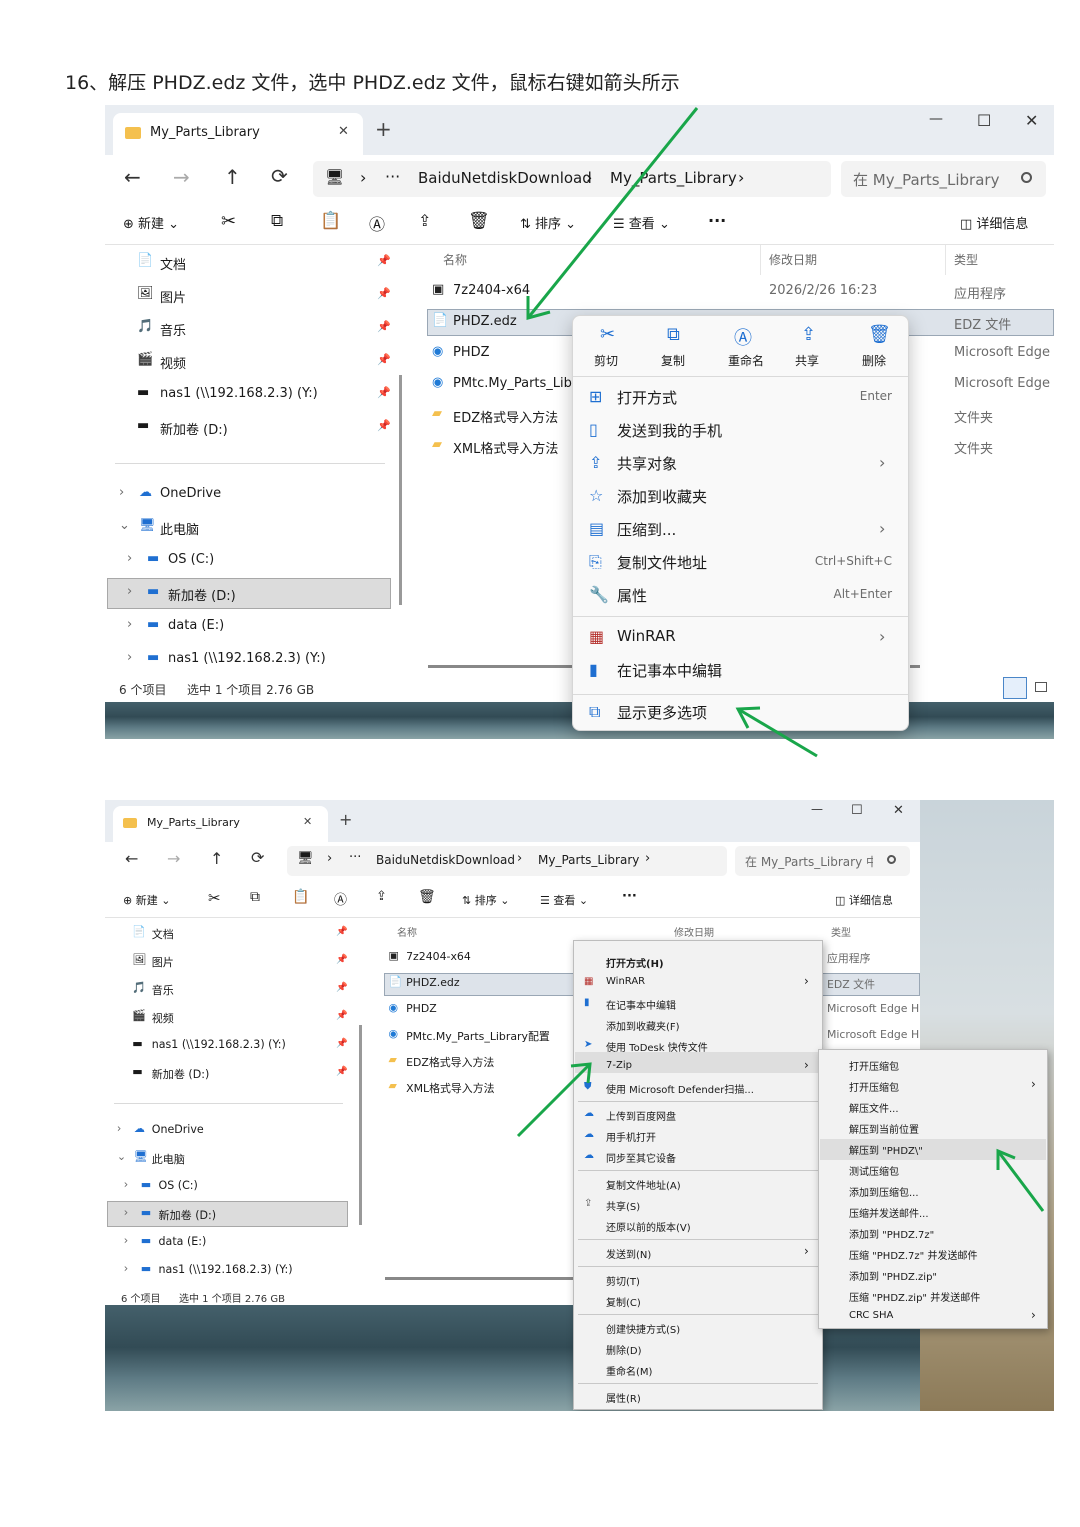 Image resolution: width=1080 pixels, height=1527 pixels. Describe the element at coordinates (1020, 1181) in the screenshot. I see `arrow-to-extract-to-folder` at that location.